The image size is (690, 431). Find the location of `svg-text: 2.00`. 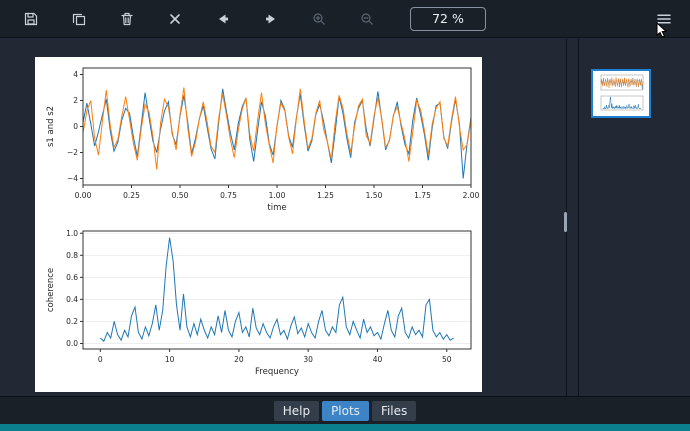

svg-text: 2.00 is located at coordinates (471, 195).